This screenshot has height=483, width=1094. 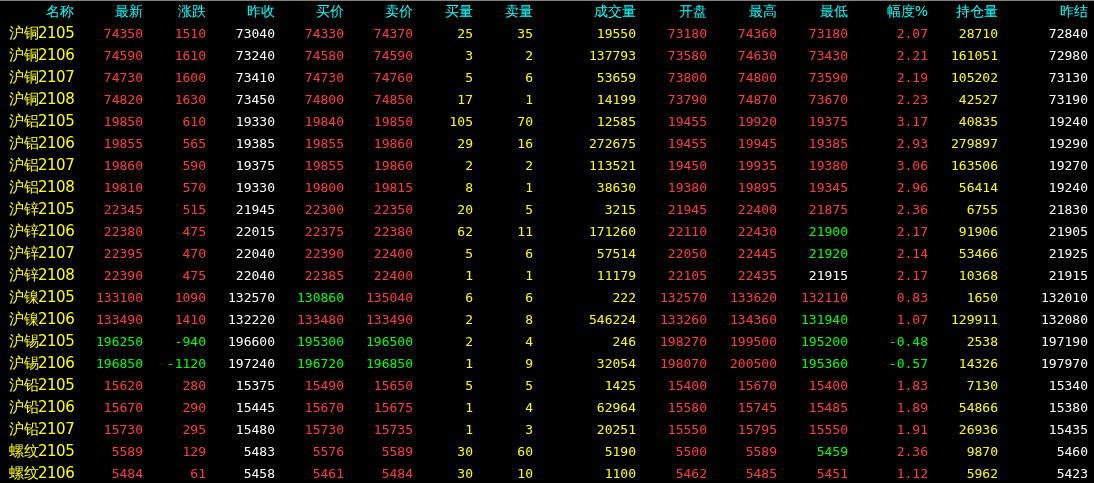 What do you see at coordinates (37, 121) in the screenshot?
I see `contract-name: 沪铝2105` at bounding box center [37, 121].